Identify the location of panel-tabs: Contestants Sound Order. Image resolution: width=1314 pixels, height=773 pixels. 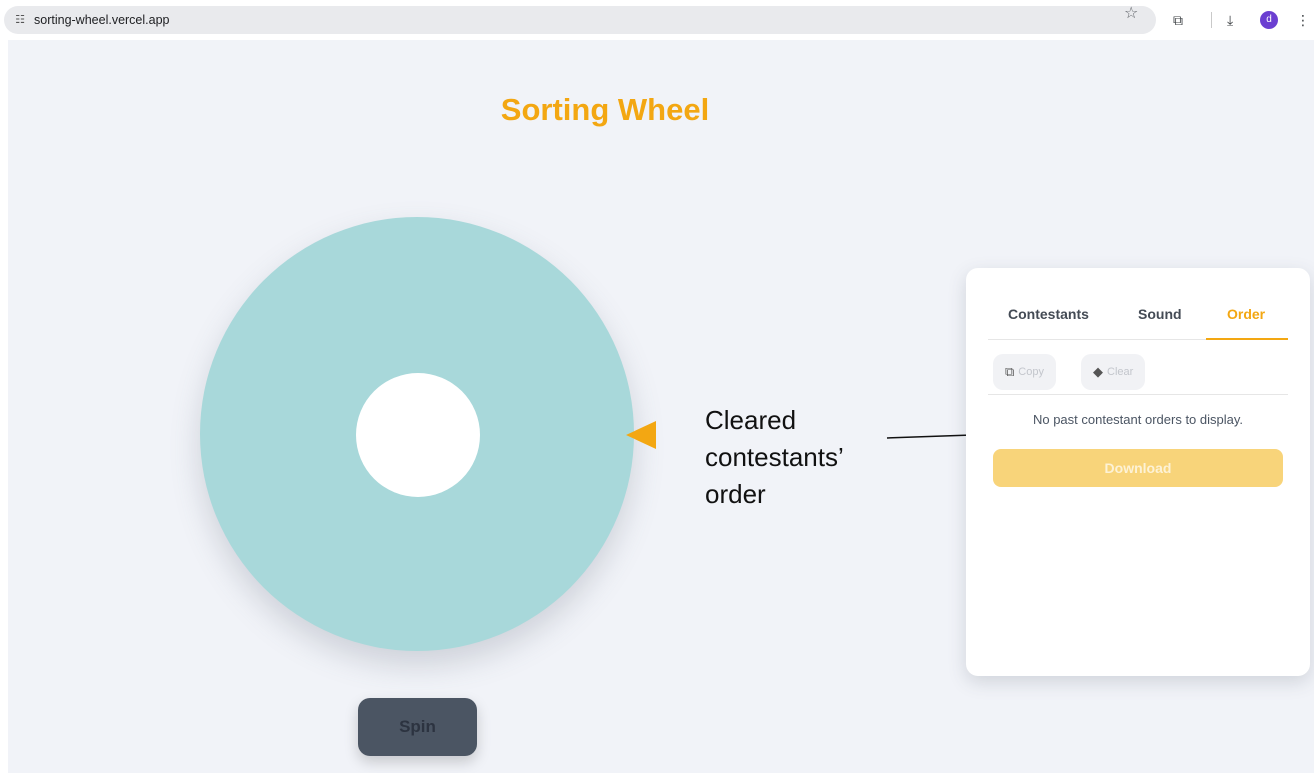
(1138, 319).